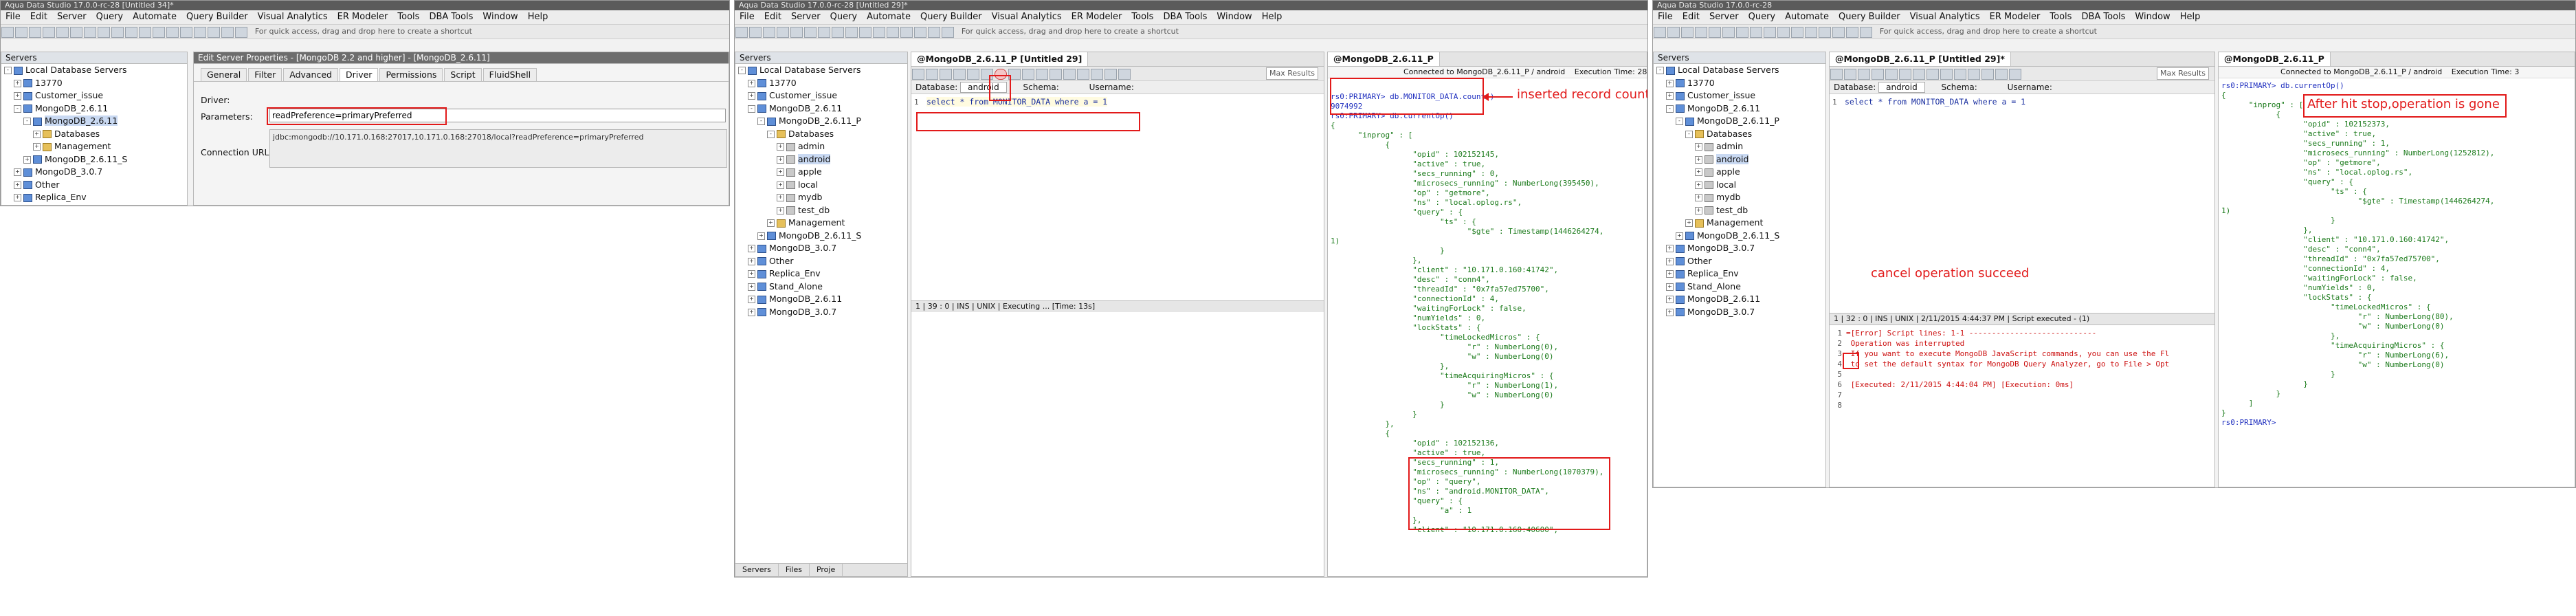  I want to click on menu-item-automate: Automate, so click(1807, 17).